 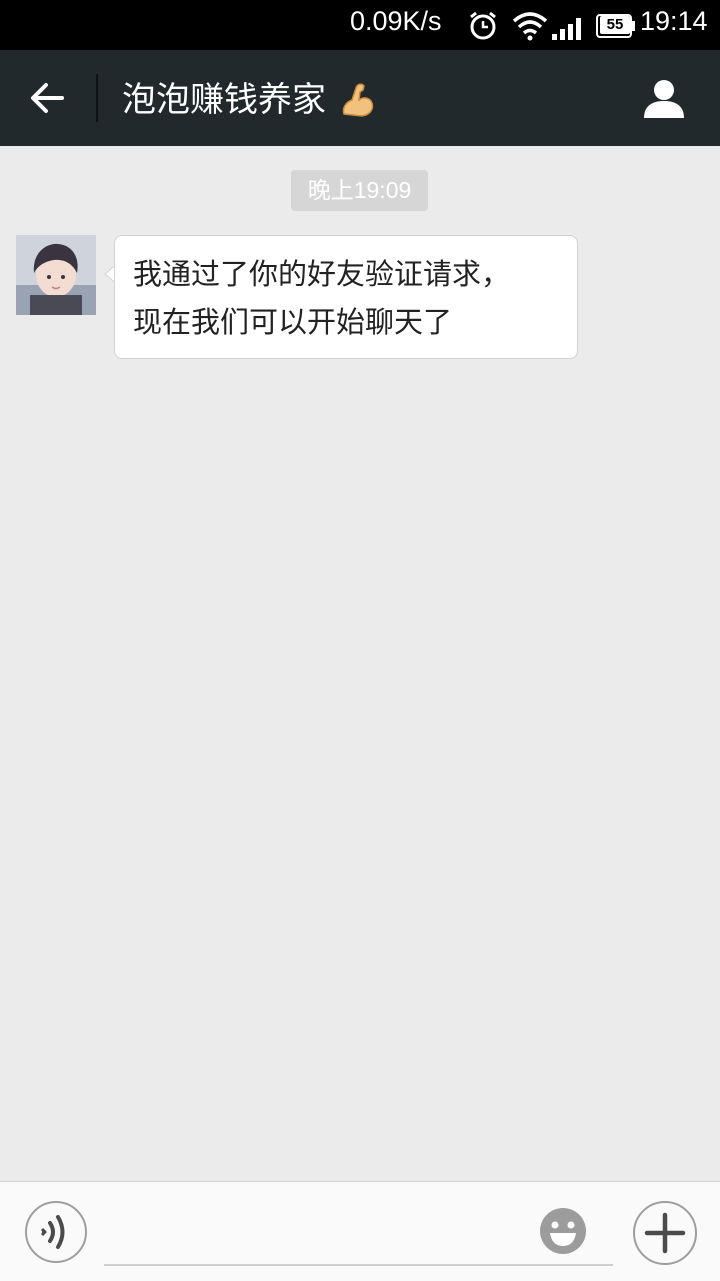 I want to click on header-divider, so click(x=97, y=98).